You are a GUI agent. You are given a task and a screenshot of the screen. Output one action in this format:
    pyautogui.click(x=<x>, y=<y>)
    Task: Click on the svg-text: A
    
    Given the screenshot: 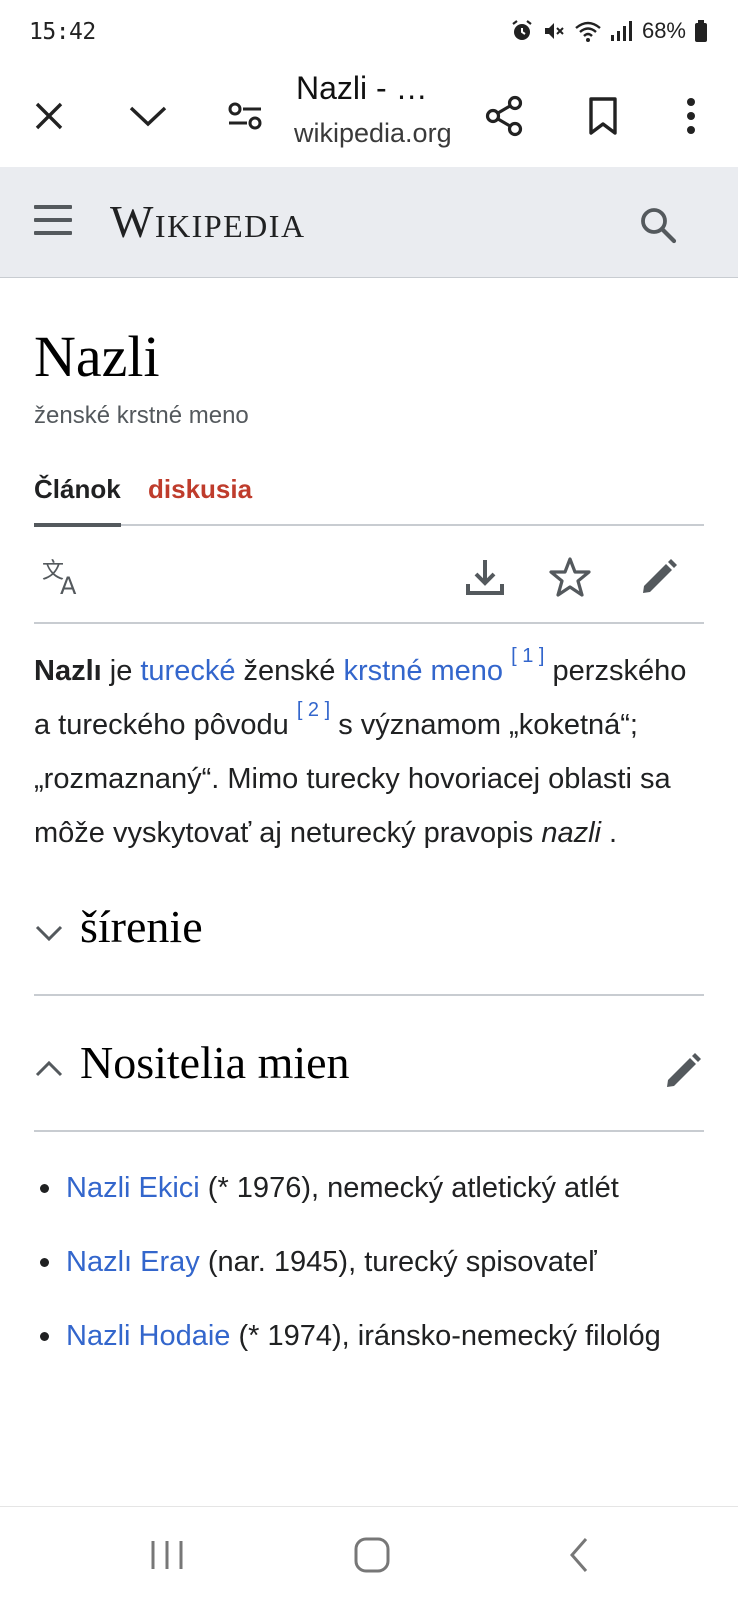 What is the action you would take?
    pyautogui.click(x=68, y=585)
    